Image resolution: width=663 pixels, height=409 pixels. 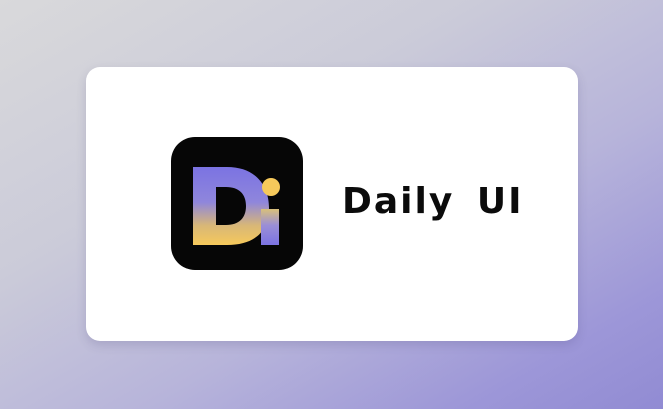 I want to click on logo-mark, so click(x=236, y=206).